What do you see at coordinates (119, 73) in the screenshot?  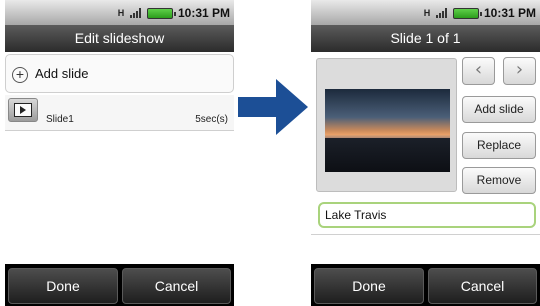 I see `add-slide-button: + Add slide` at bounding box center [119, 73].